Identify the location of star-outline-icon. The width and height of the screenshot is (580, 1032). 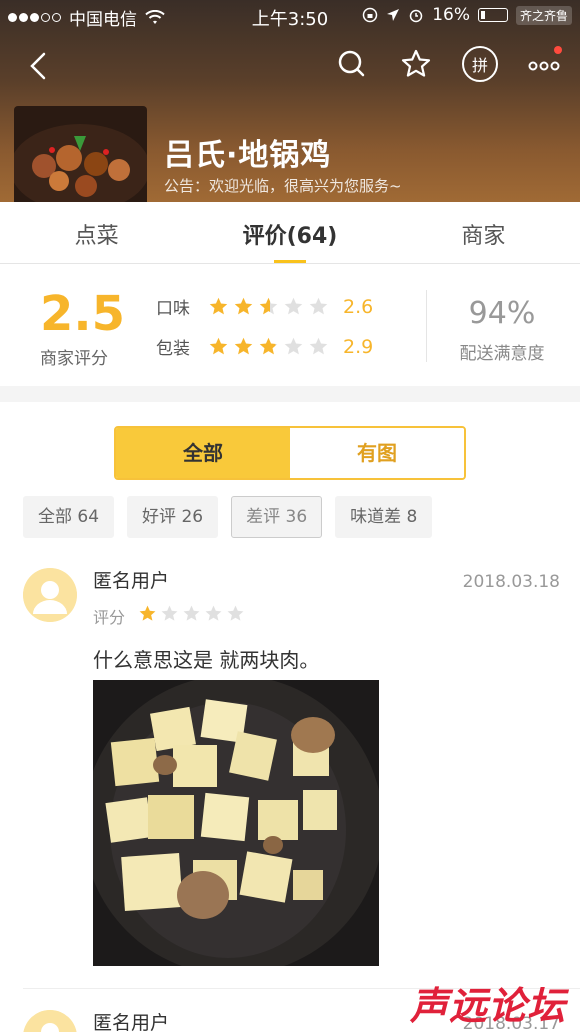
(416, 63).